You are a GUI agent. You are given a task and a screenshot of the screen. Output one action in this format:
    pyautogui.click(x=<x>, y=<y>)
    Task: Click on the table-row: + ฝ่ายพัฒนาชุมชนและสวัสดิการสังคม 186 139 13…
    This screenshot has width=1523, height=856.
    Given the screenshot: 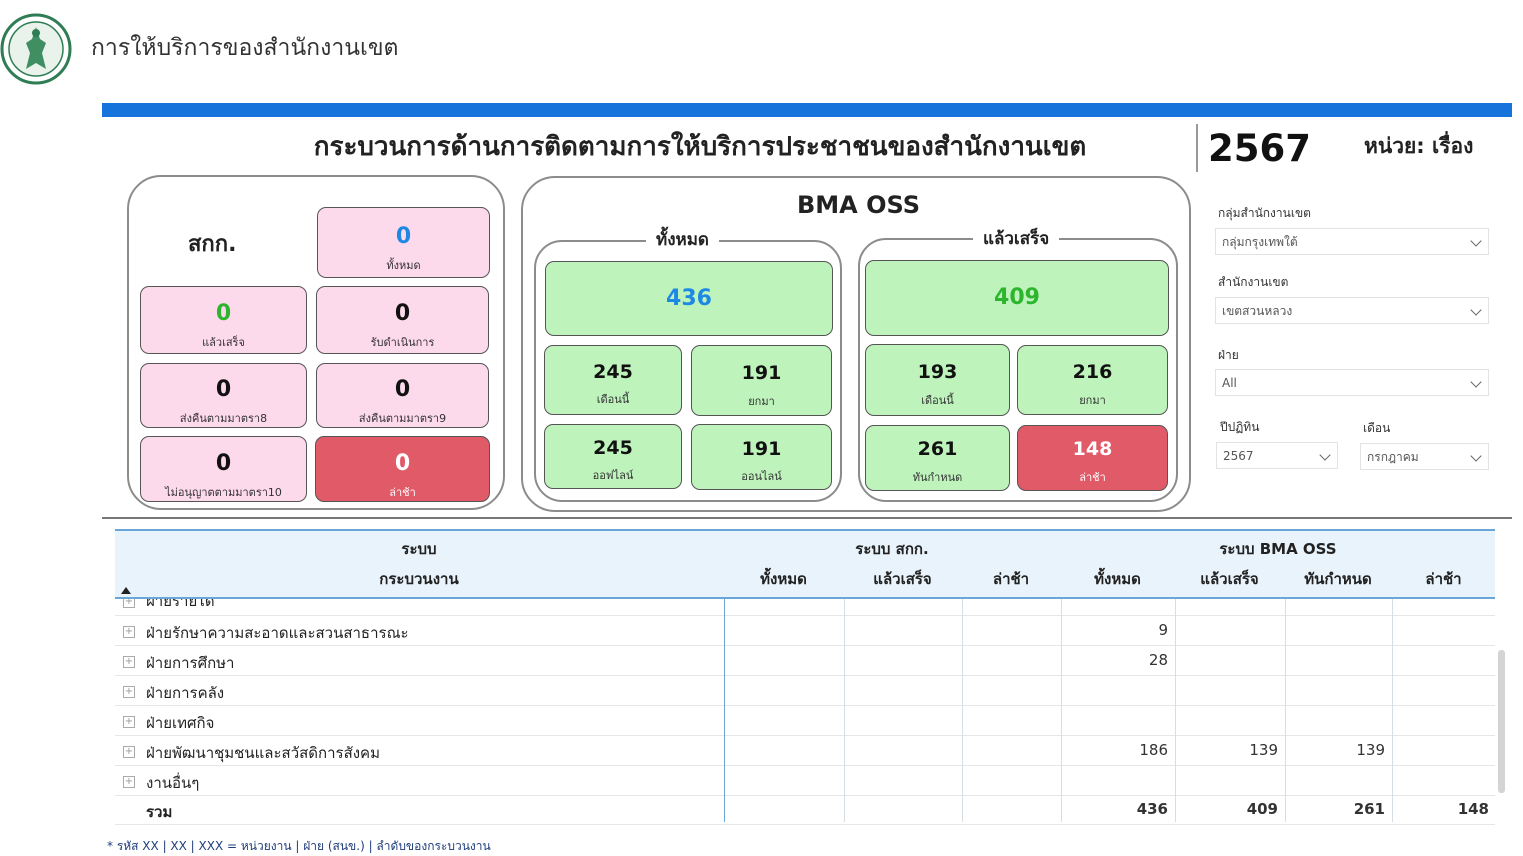 What is the action you would take?
    pyautogui.click(x=805, y=750)
    